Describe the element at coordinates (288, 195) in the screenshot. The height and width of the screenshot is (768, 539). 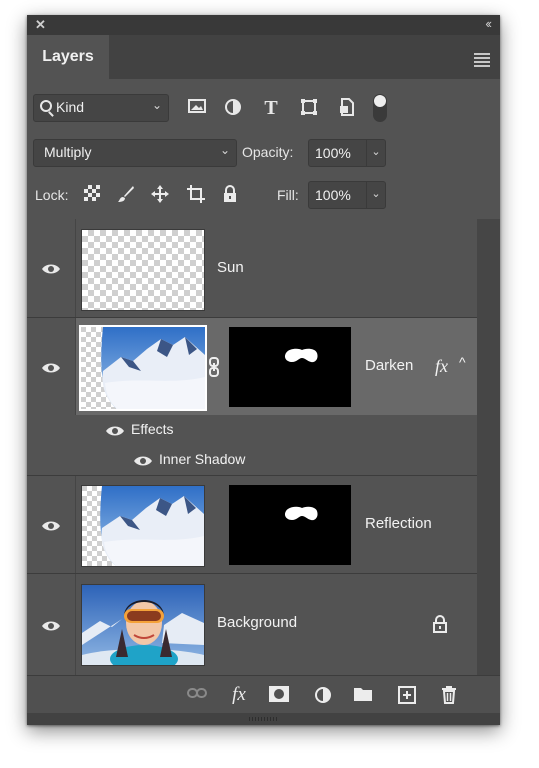
I see `fill-label: Fill:` at that location.